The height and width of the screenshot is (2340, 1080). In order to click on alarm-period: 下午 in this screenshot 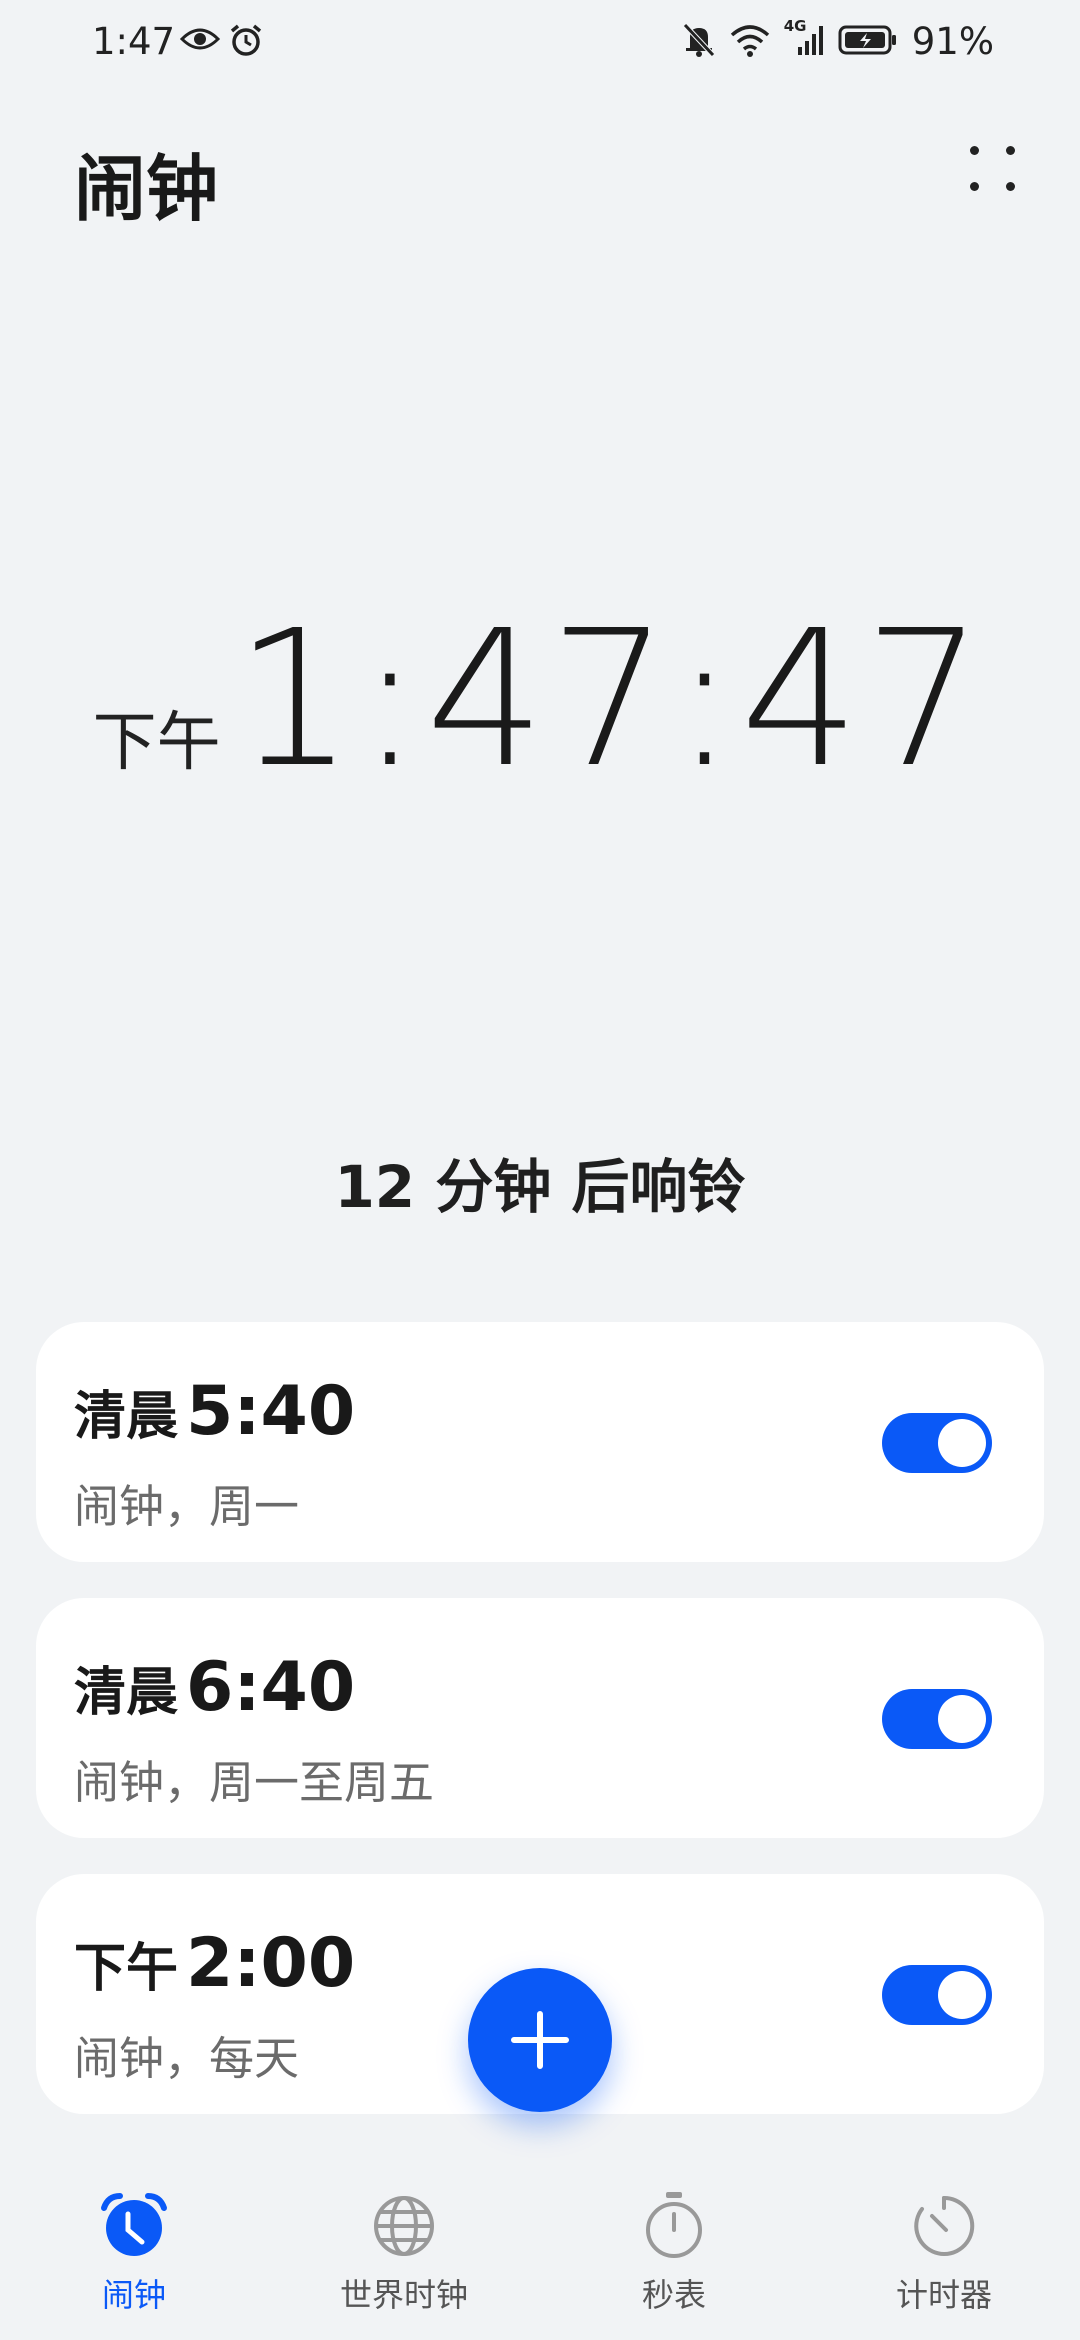, I will do `click(126, 1969)`.